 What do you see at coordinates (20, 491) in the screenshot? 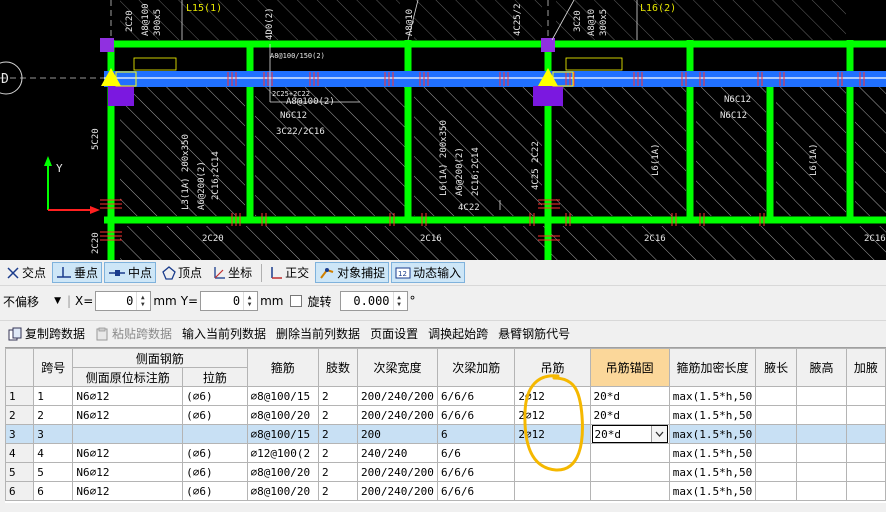
I see `row-number-cell: 6` at bounding box center [20, 491].